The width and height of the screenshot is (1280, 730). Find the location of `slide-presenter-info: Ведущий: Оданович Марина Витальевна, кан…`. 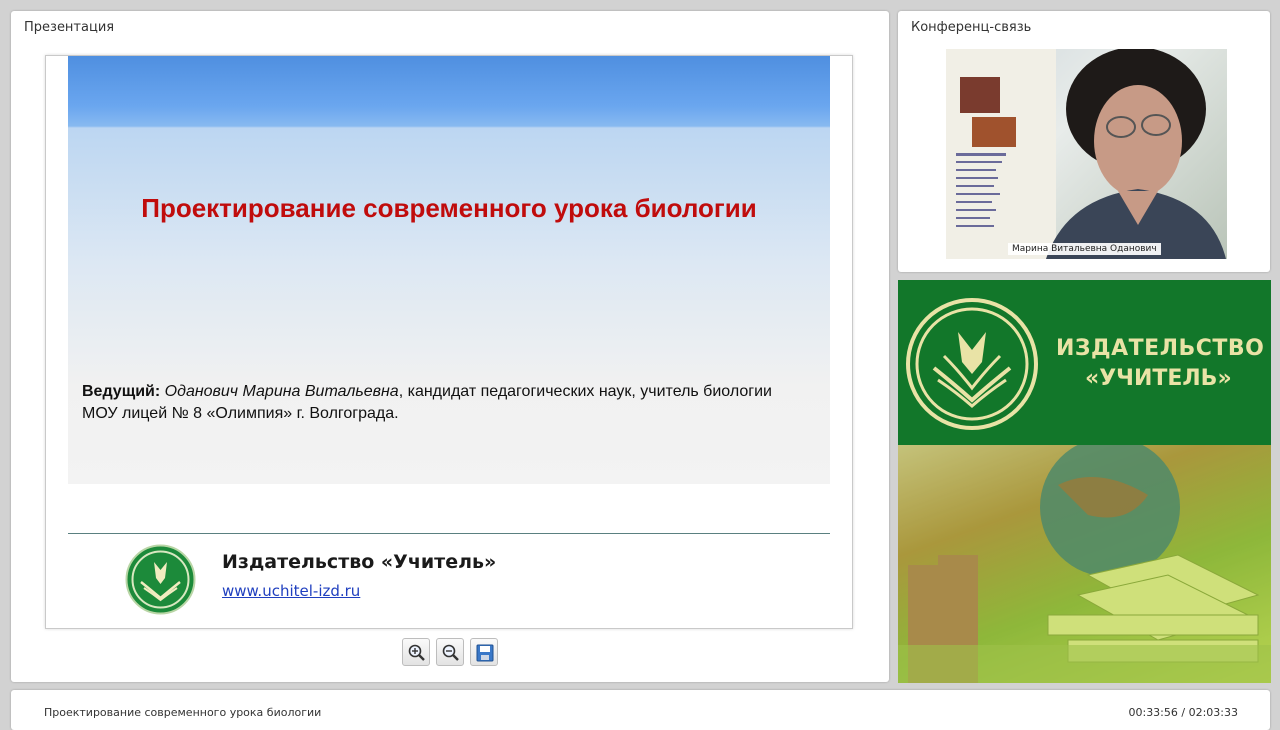

slide-presenter-info: Ведущий: Оданович Марина Витальевна, кан… is located at coordinates (452, 403).